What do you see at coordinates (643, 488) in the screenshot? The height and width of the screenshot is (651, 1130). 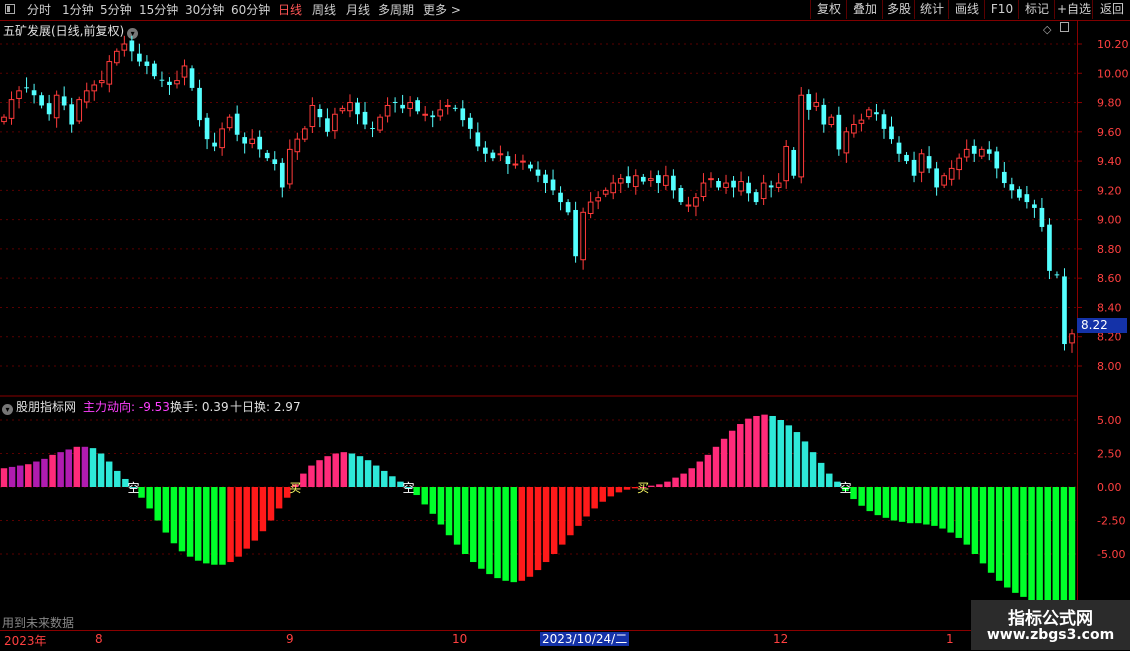 I see `signal-marker: 买` at bounding box center [643, 488].